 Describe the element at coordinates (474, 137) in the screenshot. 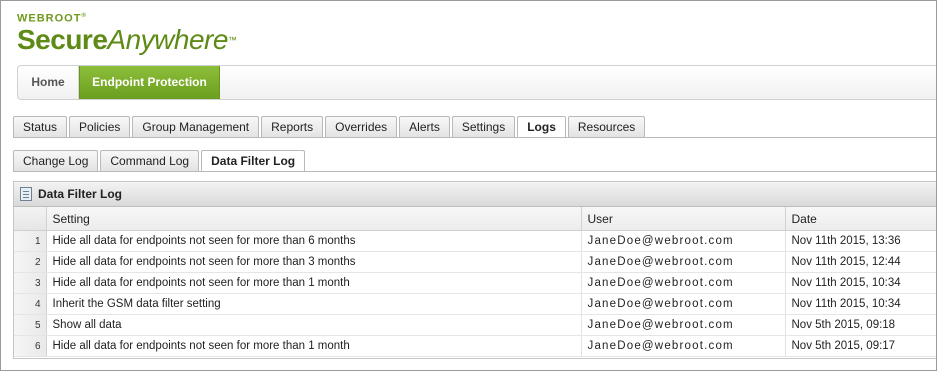

I see `tab-divider` at that location.